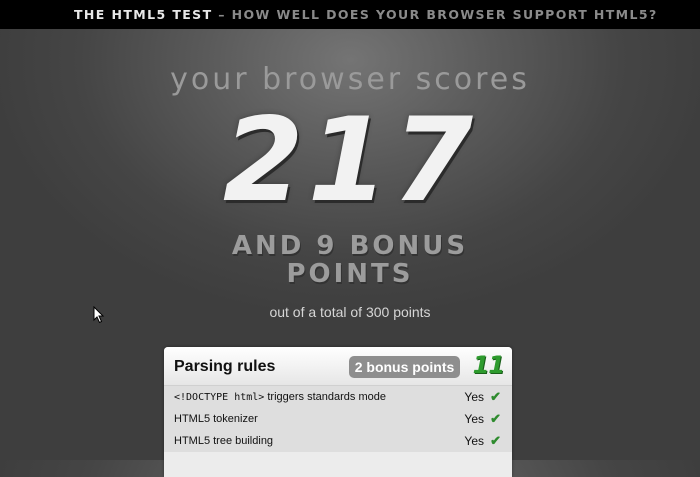  Describe the element at coordinates (143, 14) in the screenshot. I see `site-name: THE HTML5 TEST` at that location.